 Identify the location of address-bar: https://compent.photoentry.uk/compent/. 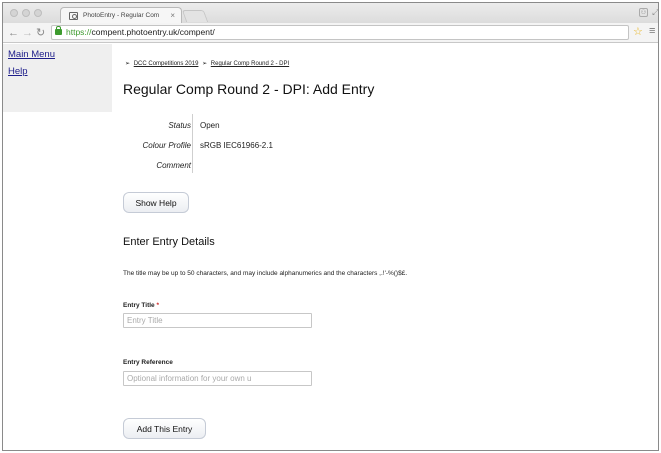
(340, 32).